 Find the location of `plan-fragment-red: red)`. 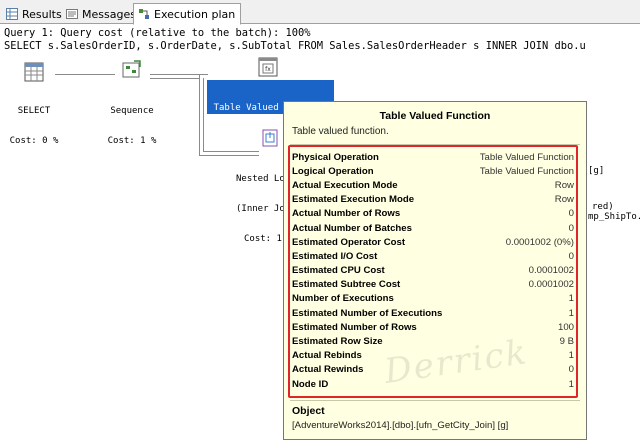

plan-fragment-red: red) is located at coordinates (603, 207).